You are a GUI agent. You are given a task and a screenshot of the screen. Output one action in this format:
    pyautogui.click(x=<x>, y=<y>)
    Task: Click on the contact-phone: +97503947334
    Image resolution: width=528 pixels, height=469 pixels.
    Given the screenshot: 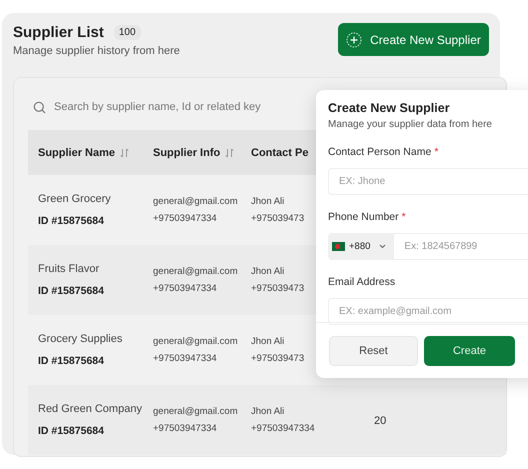 What is the action you would take?
    pyautogui.click(x=283, y=429)
    